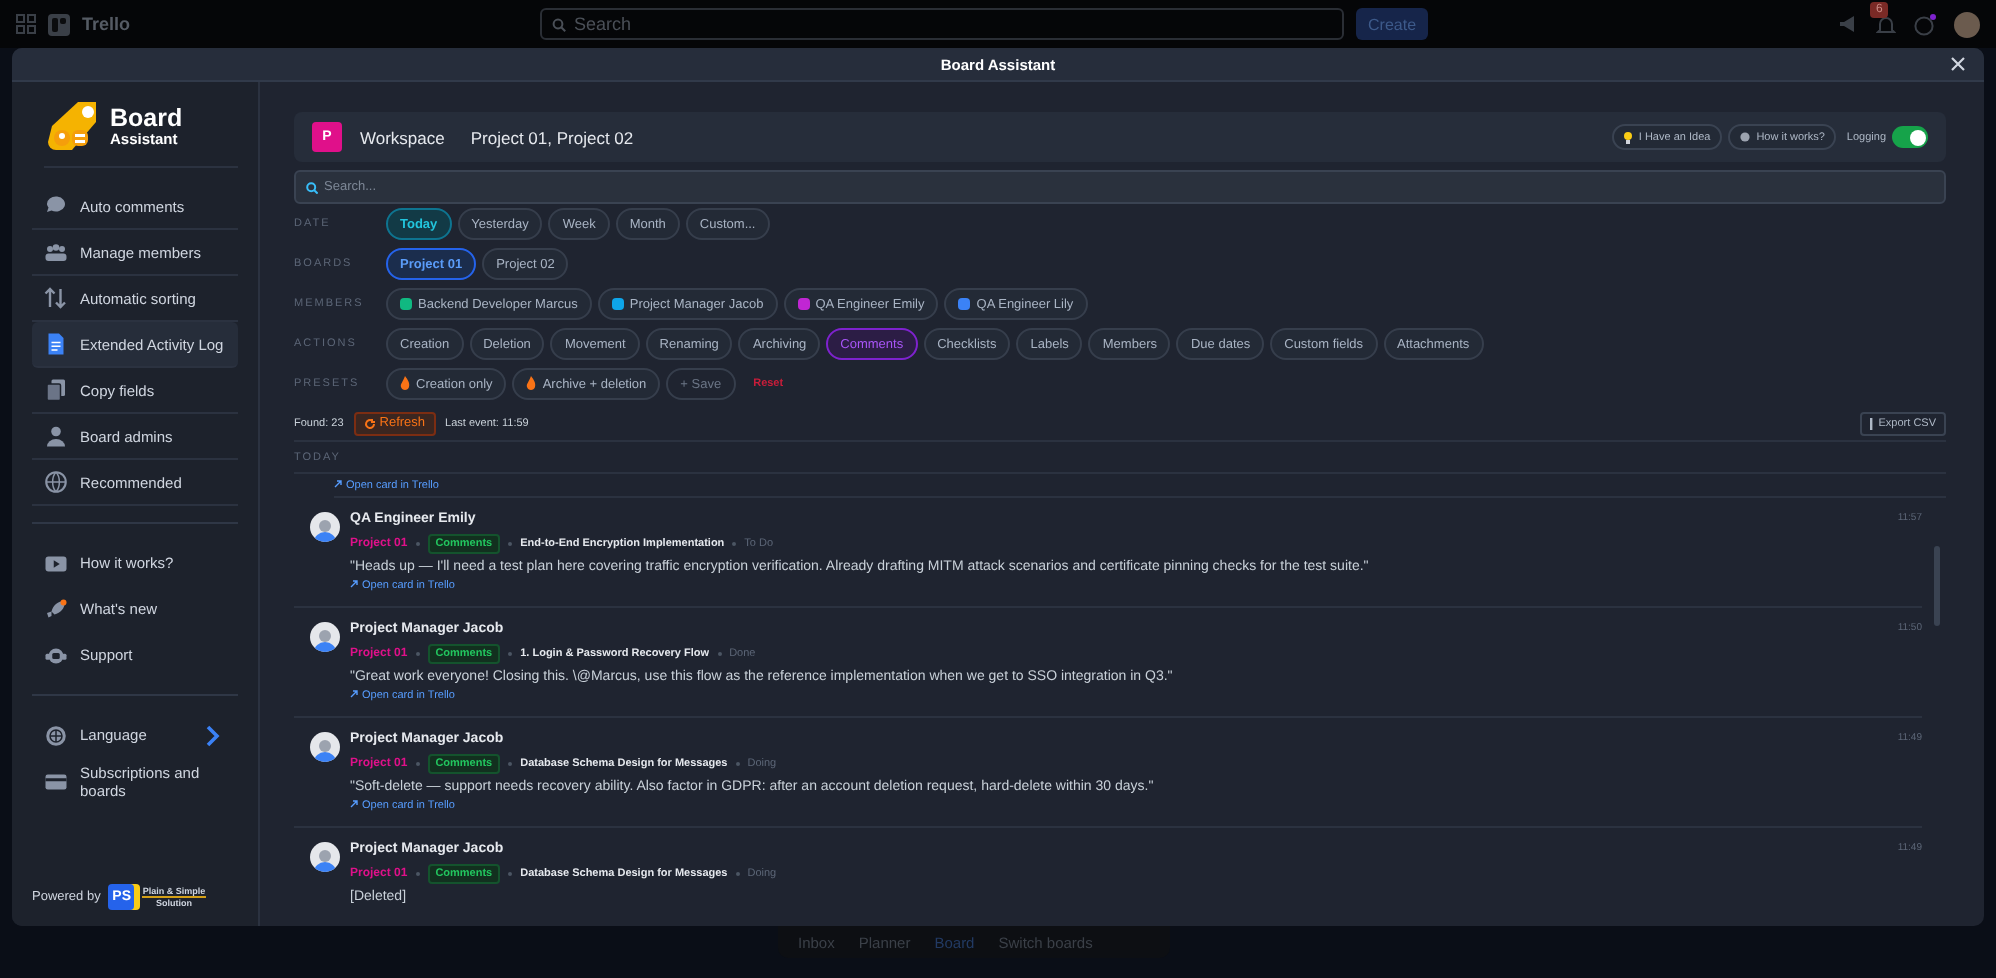  I want to click on speech-bubble-icon, so click(56, 206).